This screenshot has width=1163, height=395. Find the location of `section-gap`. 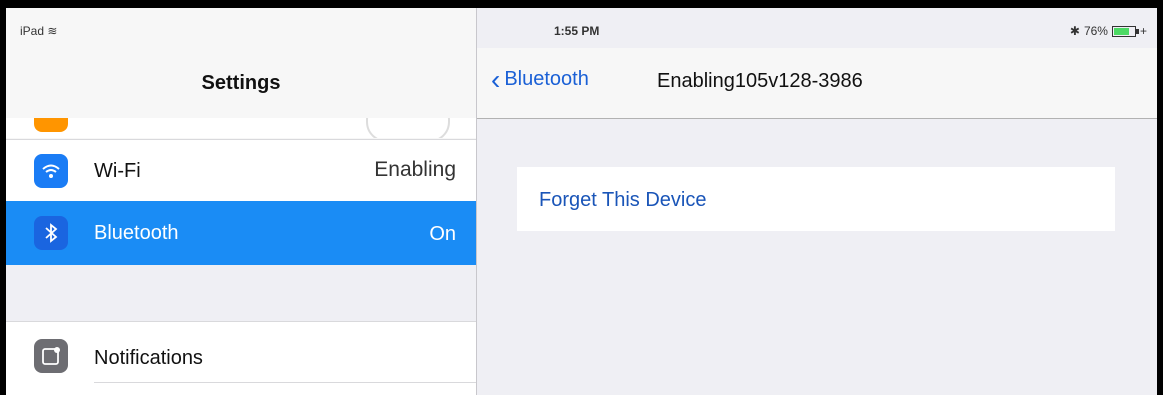

section-gap is located at coordinates (241, 293).